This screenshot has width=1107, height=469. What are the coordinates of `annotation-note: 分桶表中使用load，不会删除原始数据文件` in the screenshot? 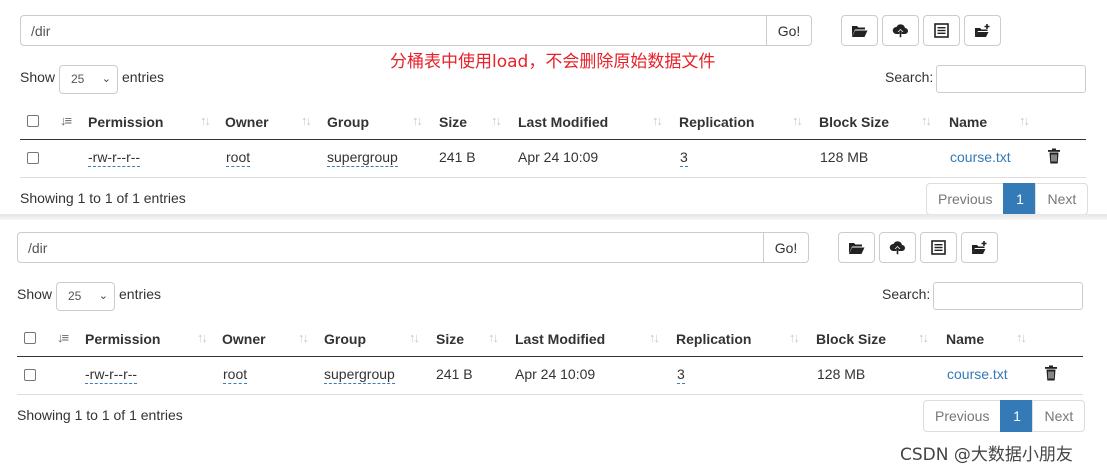 It's located at (553, 62).